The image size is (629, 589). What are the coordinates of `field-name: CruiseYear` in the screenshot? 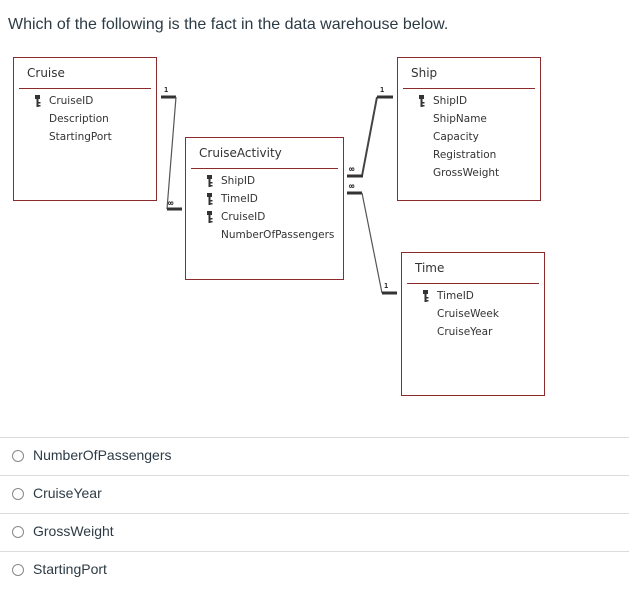 It's located at (465, 332).